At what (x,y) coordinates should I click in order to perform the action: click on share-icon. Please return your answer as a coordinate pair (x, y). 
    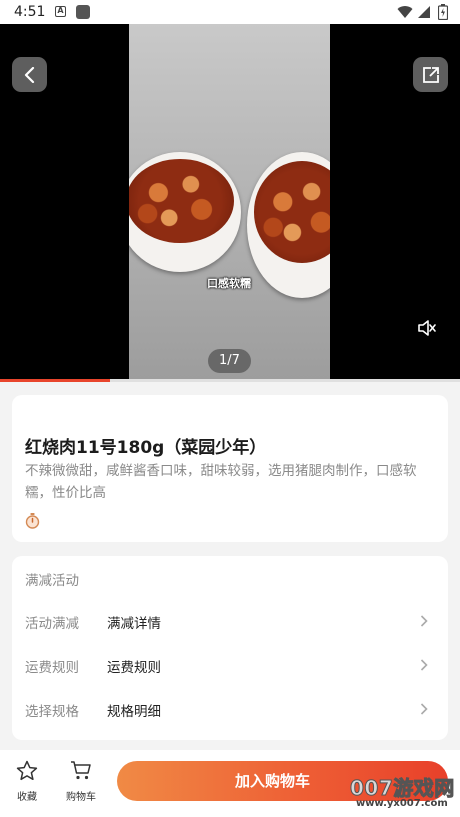
    Looking at the image, I should click on (430, 74).